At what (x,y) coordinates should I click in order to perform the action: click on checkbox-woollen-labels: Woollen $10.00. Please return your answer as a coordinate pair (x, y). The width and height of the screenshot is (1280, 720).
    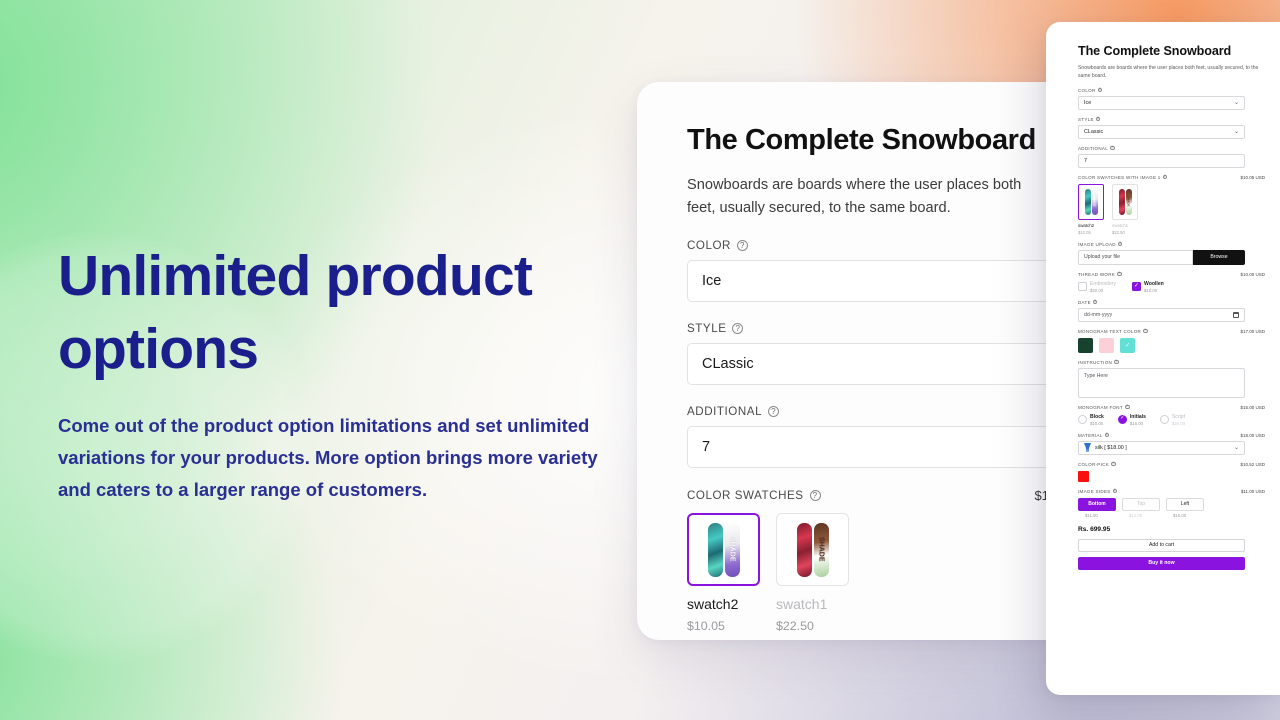
    Looking at the image, I should click on (1154, 287).